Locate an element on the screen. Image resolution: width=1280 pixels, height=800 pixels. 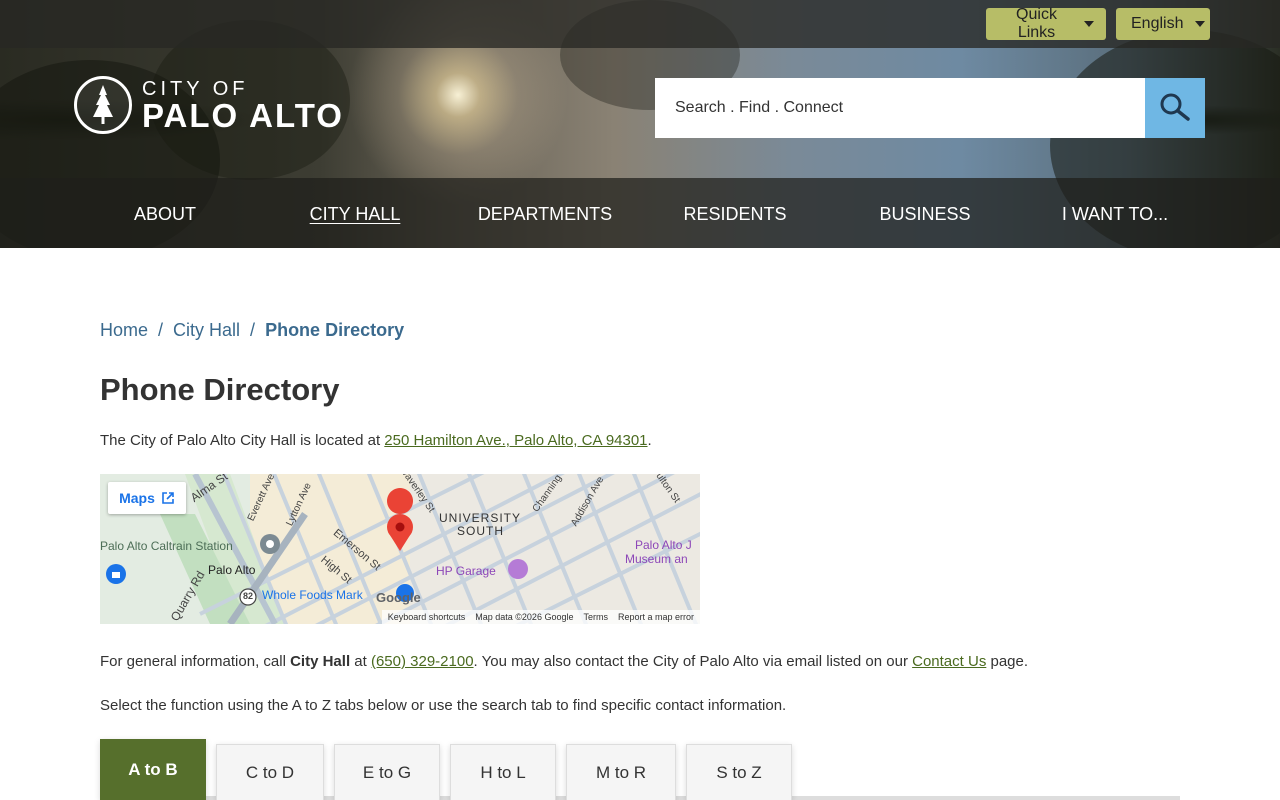
tab-m-to-r: M to R is located at coordinates (621, 772).